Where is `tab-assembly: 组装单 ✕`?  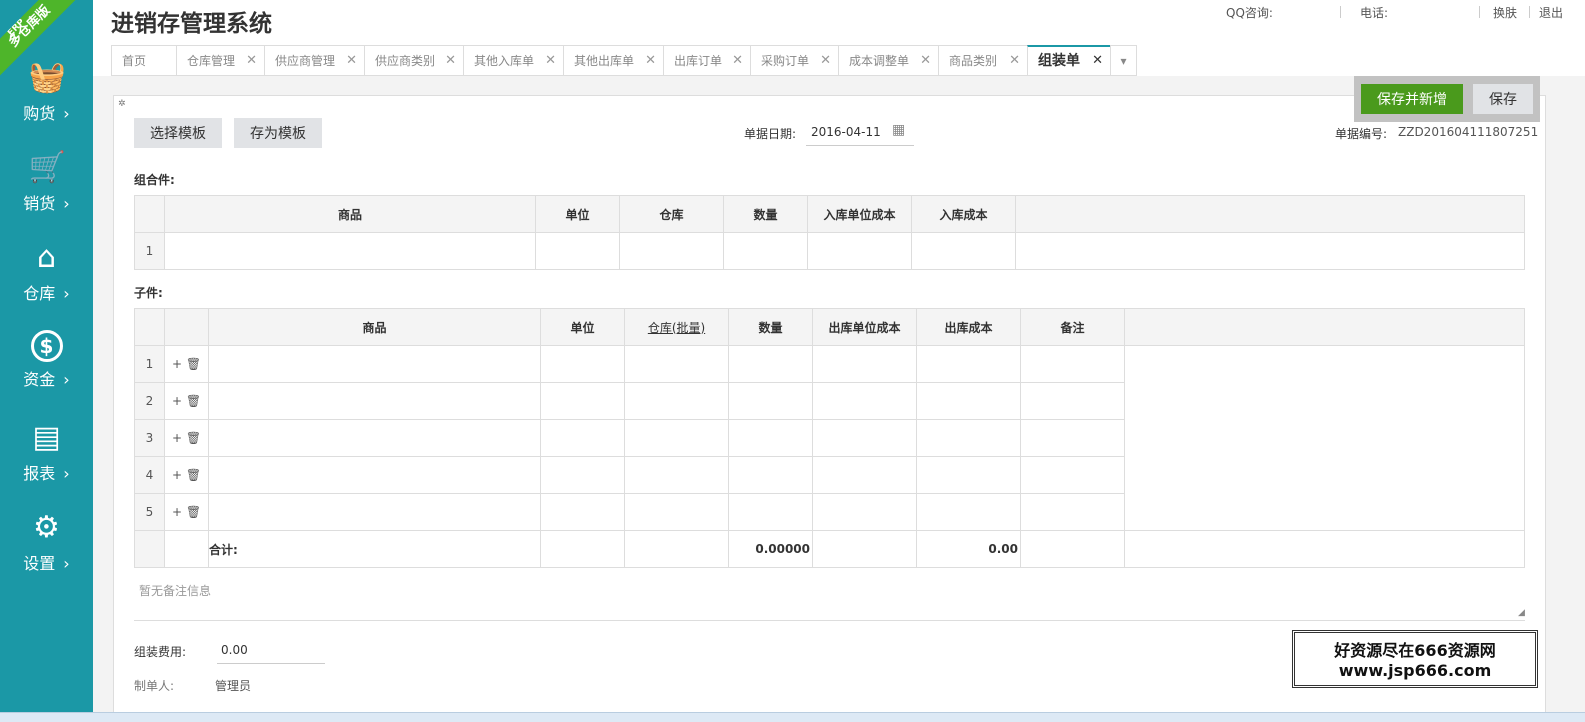
tab-assembly: 组装单 ✕ is located at coordinates (1068, 60).